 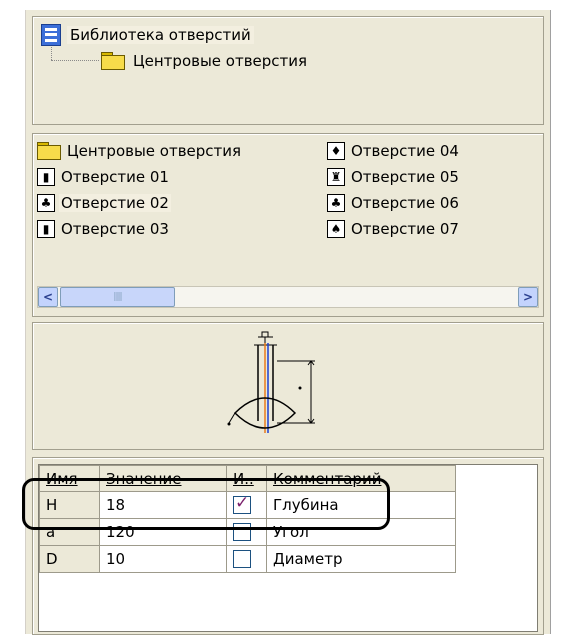 I want to click on list-item-hole-04: ♦ Отверстие 04, so click(x=394, y=151).